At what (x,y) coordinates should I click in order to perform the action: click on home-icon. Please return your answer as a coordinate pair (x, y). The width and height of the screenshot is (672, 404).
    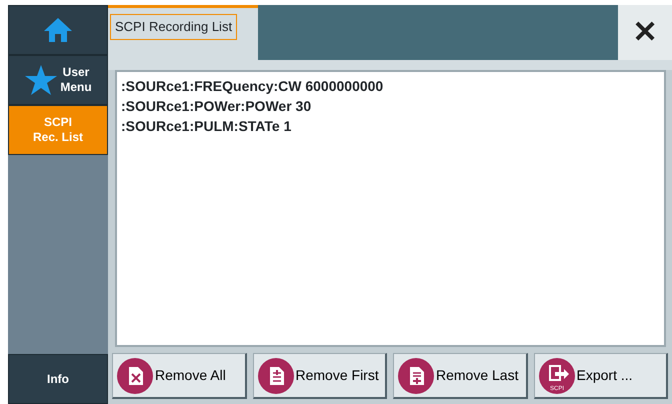
    Looking at the image, I should click on (58, 30).